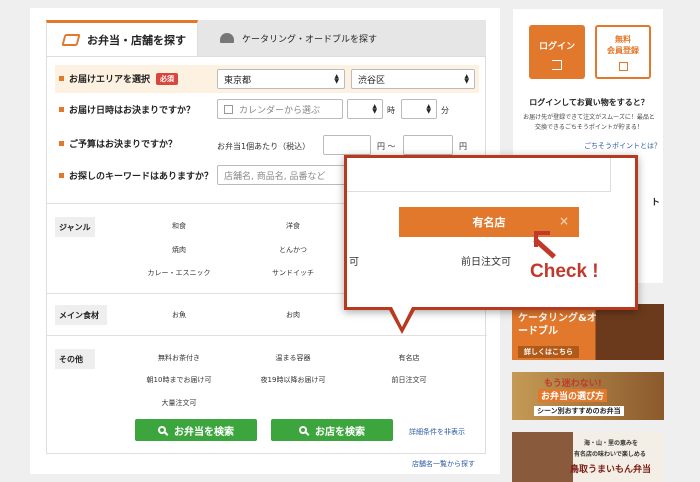  I want to click on keyword-question-label: お探しのキーワードはありますか？, so click(141, 177).